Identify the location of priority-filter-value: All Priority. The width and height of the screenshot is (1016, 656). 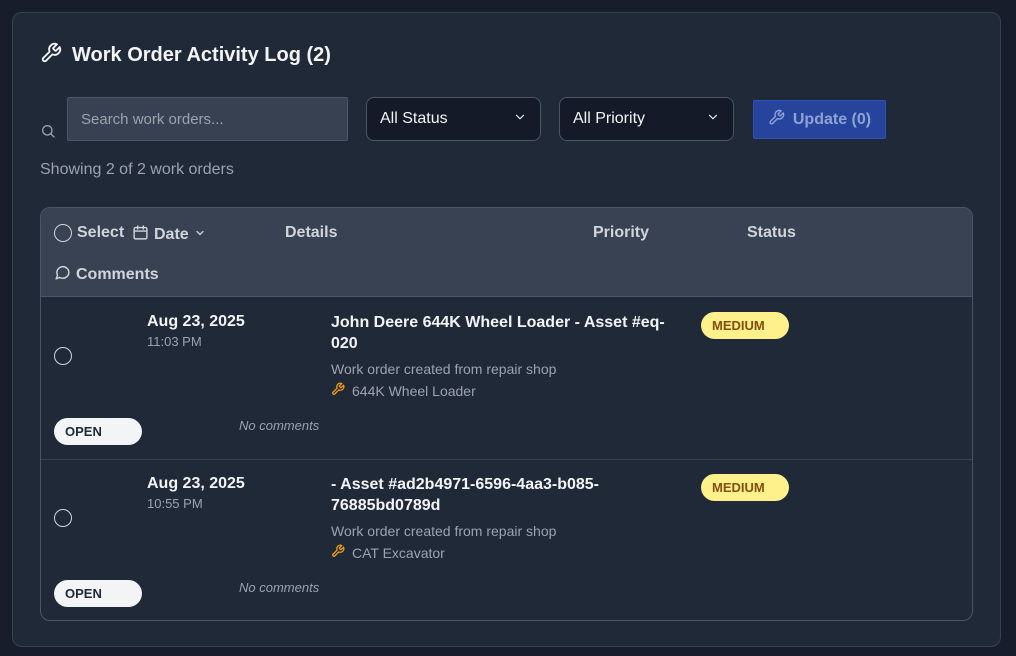
(609, 118).